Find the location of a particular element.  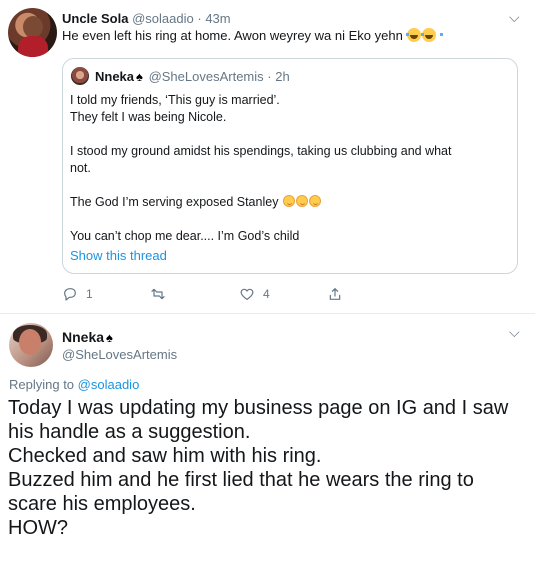

quoted-line: The God I’m serving exposed Stanley is located at coordinates (174, 202).